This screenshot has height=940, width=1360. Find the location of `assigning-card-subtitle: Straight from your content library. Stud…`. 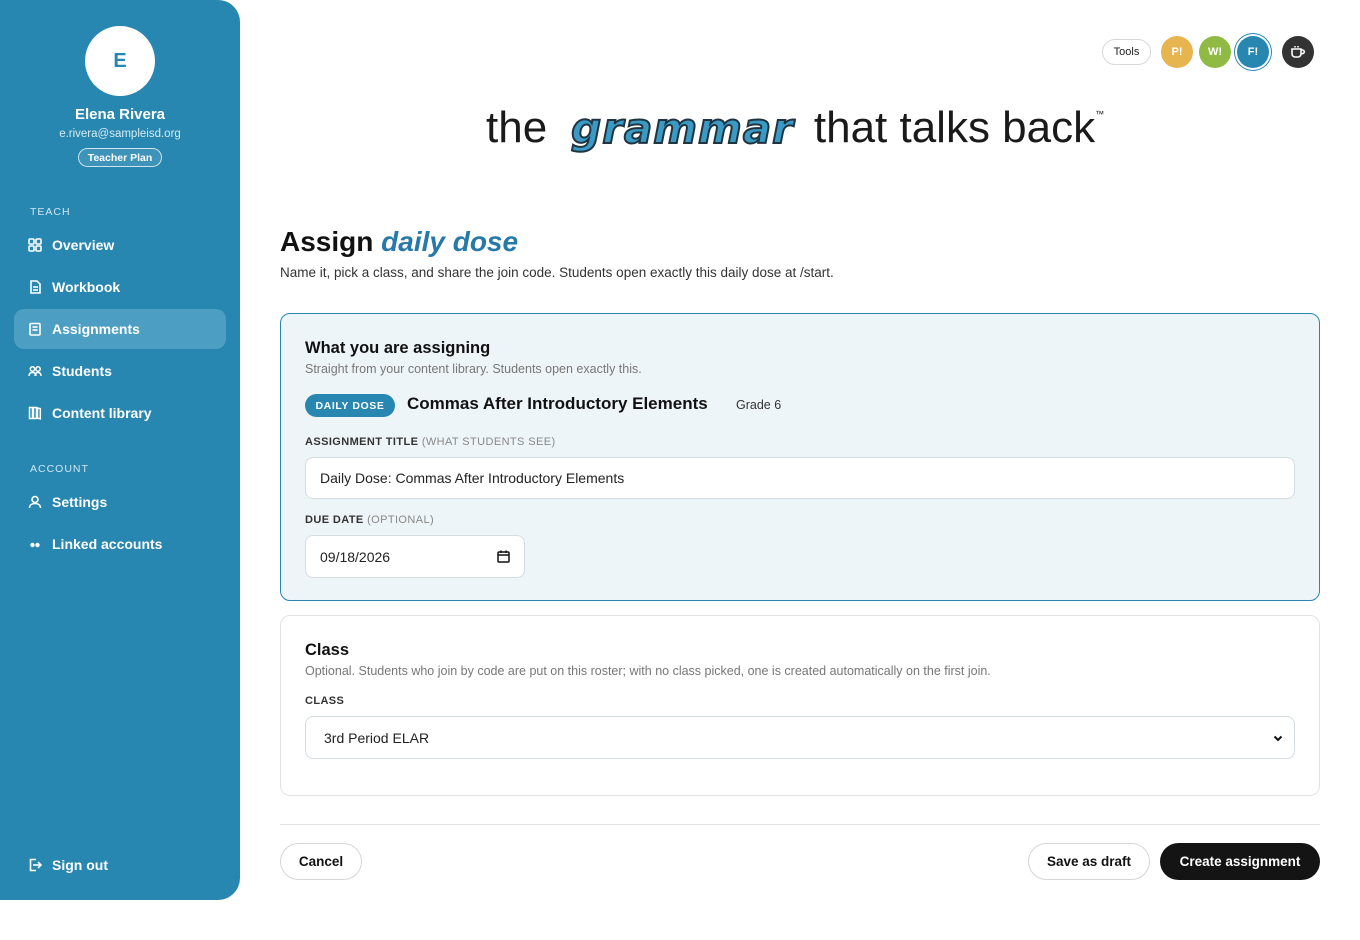

assigning-card-subtitle: Straight from your content library. Stud… is located at coordinates (473, 369).